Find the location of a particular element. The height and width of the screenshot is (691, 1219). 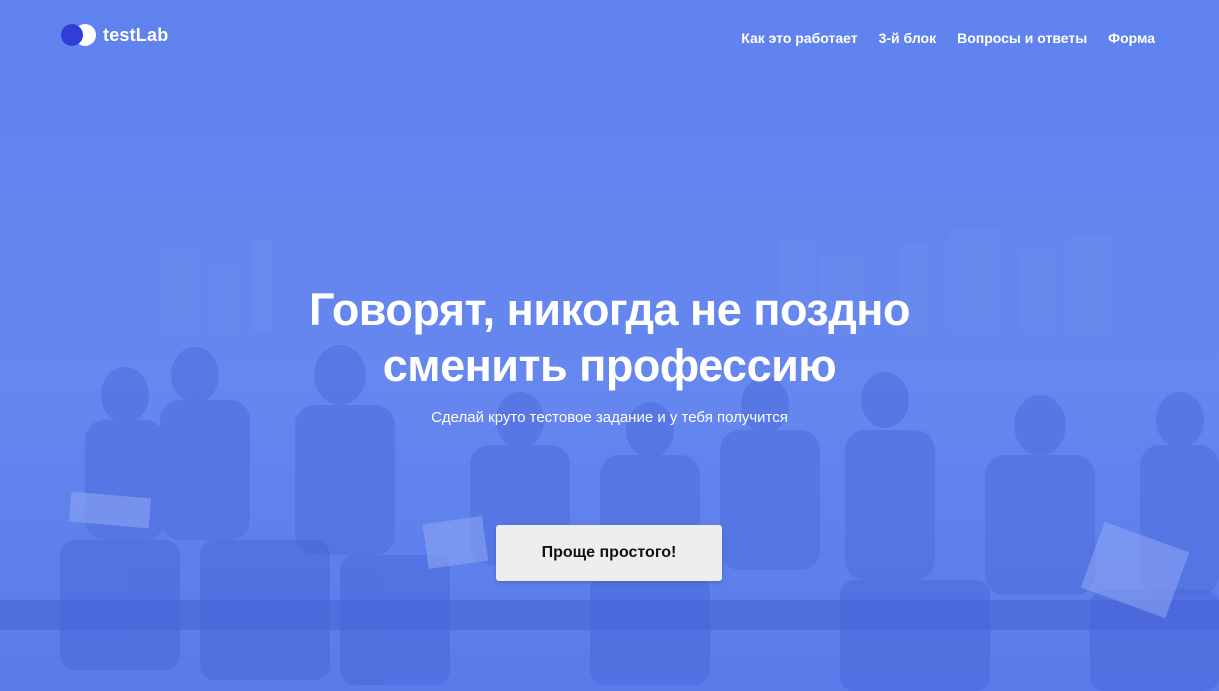

logo-text: testLab is located at coordinates (136, 34).